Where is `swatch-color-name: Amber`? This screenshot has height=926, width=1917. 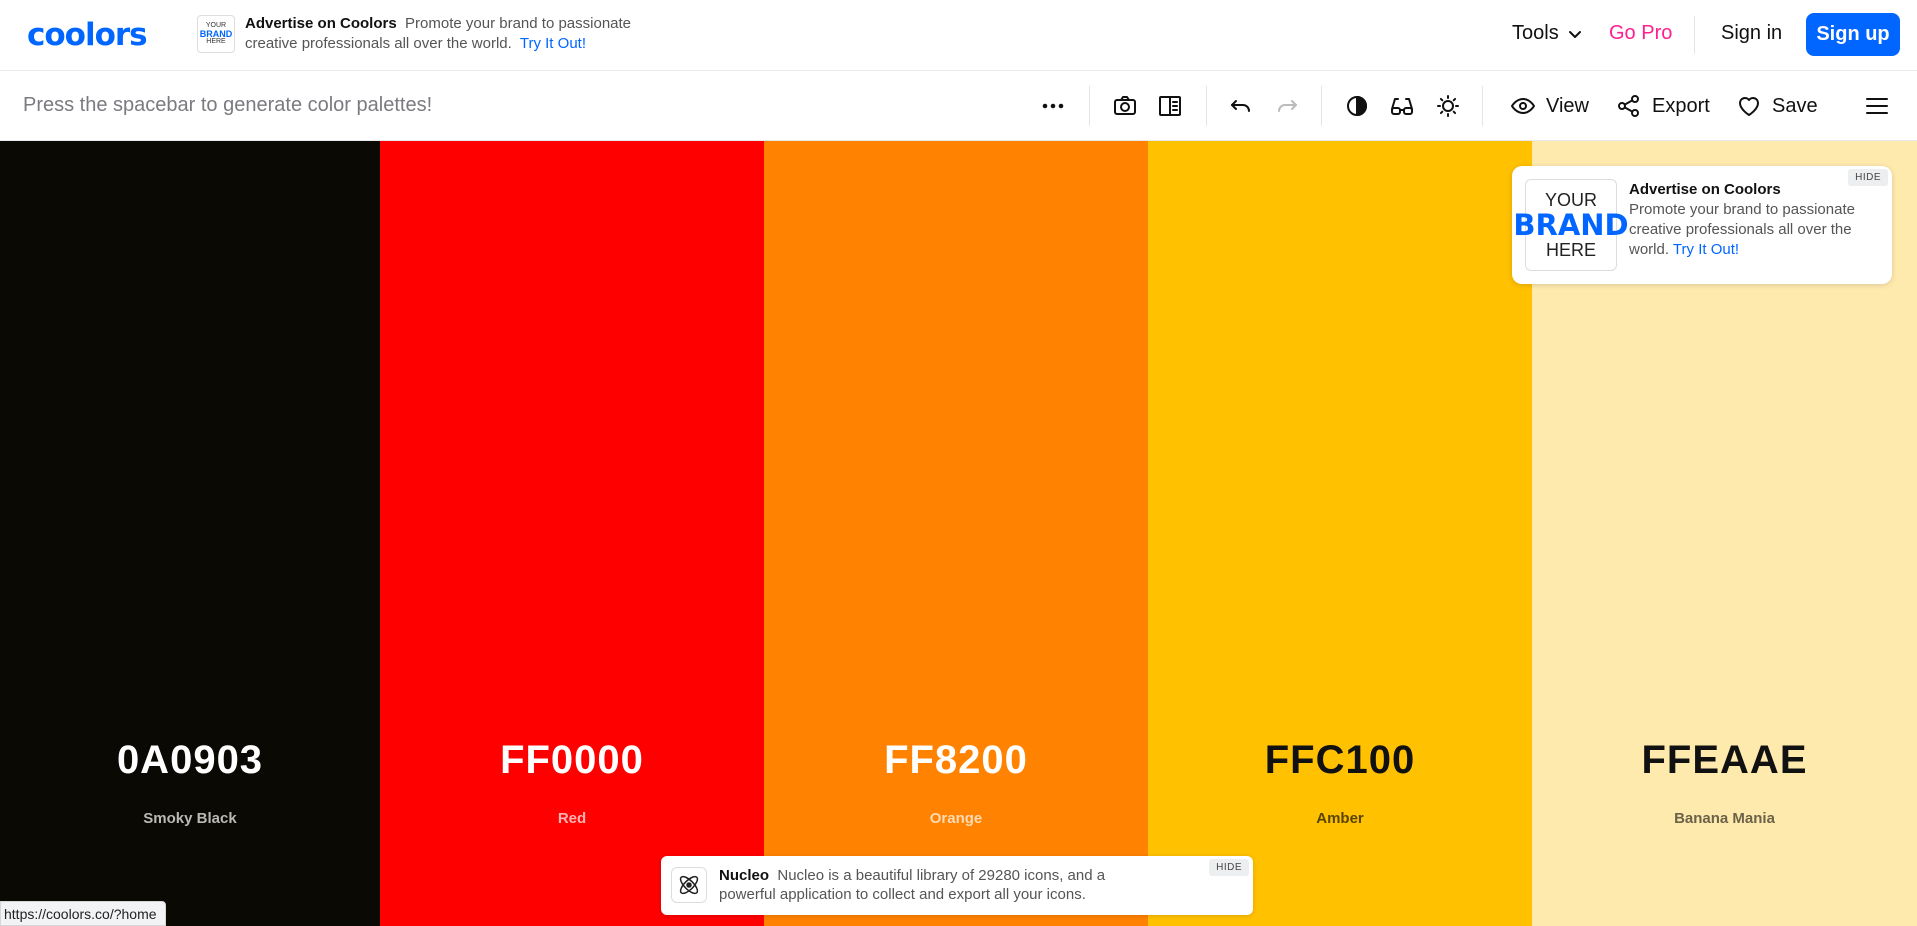
swatch-color-name: Amber is located at coordinates (1340, 818).